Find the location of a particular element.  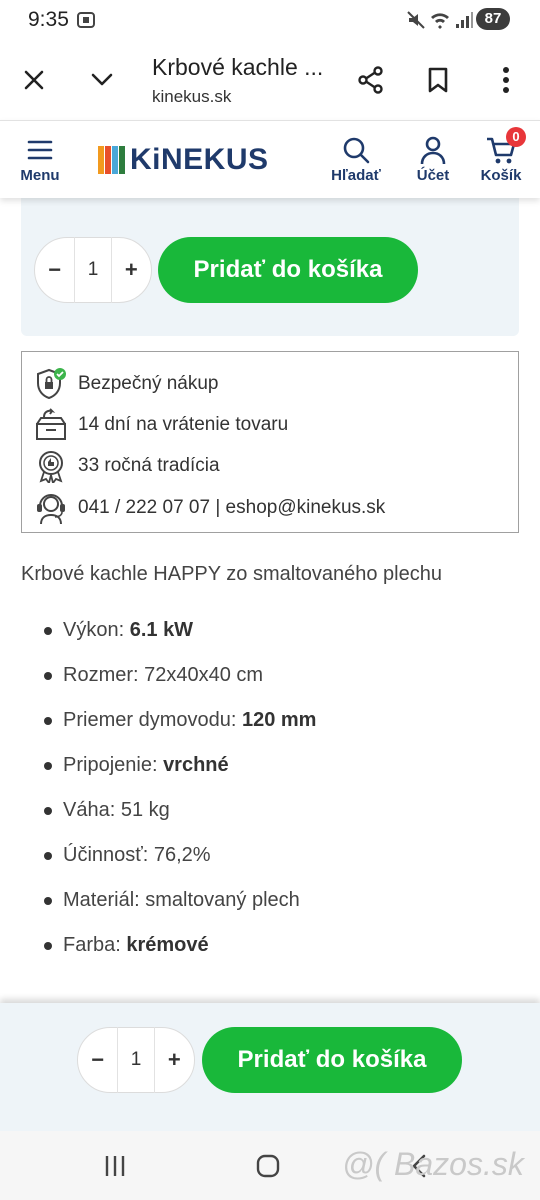

sticky-add-to-cart-button: Pridať do košíka is located at coordinates (332, 1060).